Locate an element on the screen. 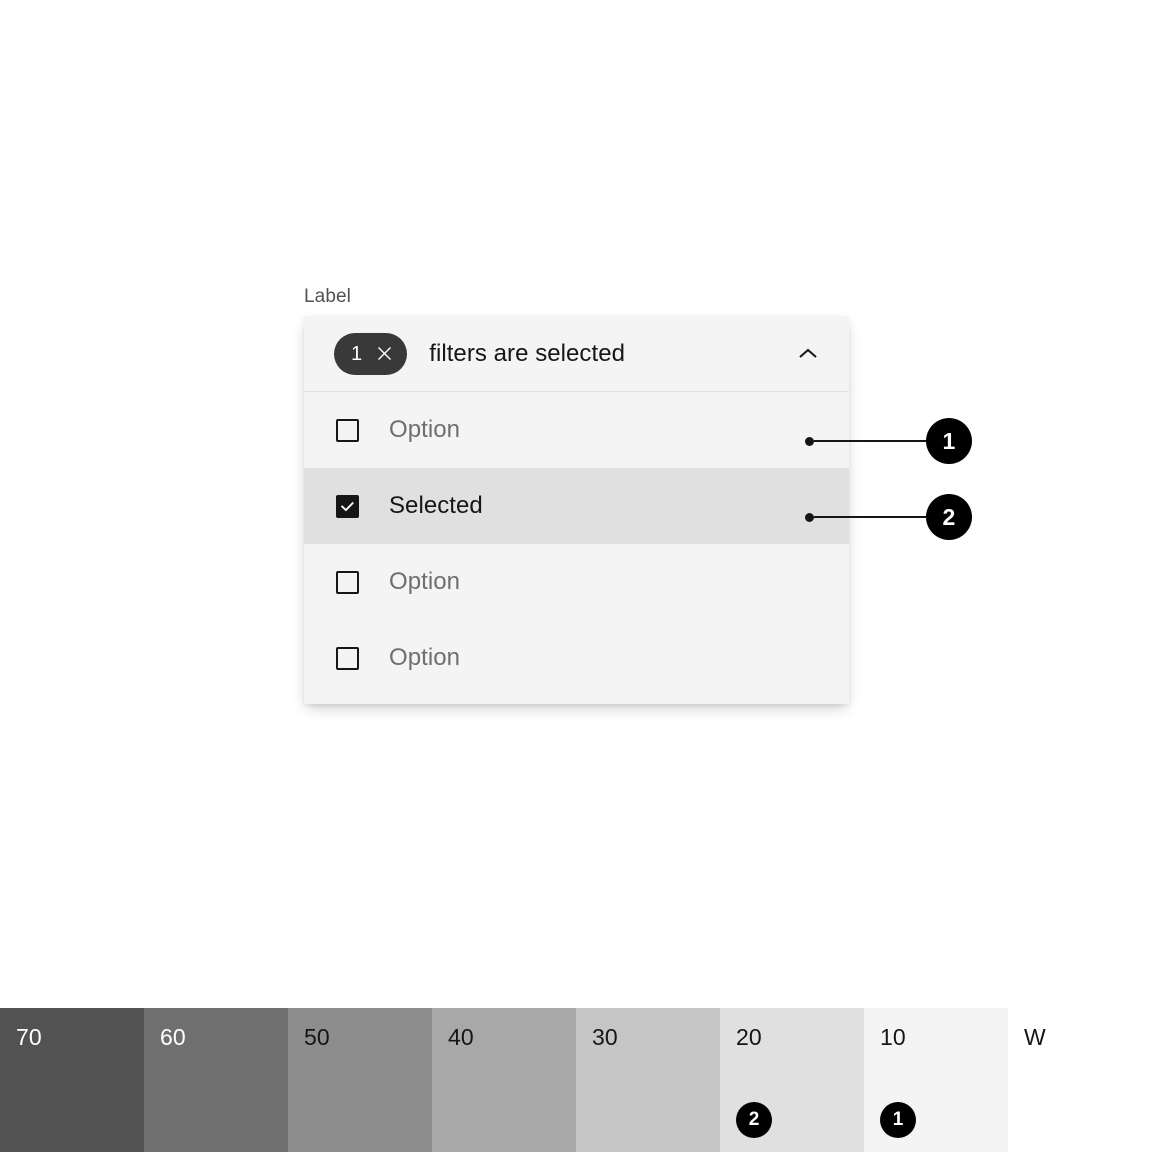 This screenshot has width=1152, height=1152. option-list: Option Selected Option Option is located at coordinates (576, 548).